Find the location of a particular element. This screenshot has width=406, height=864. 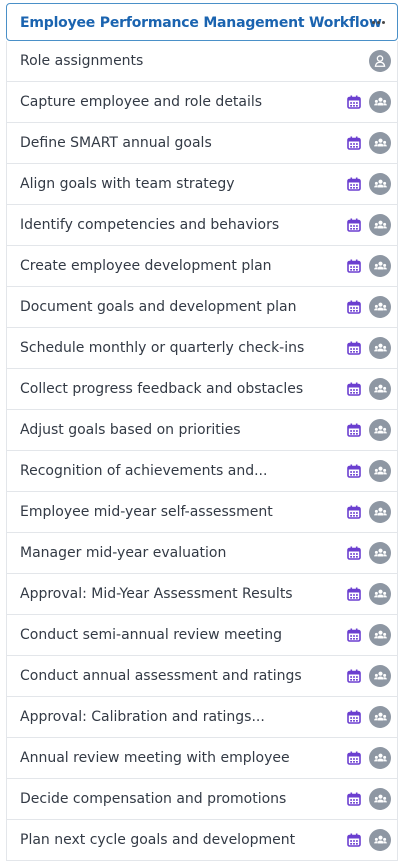

task-label: Capture employee and role details is located at coordinates (141, 102).